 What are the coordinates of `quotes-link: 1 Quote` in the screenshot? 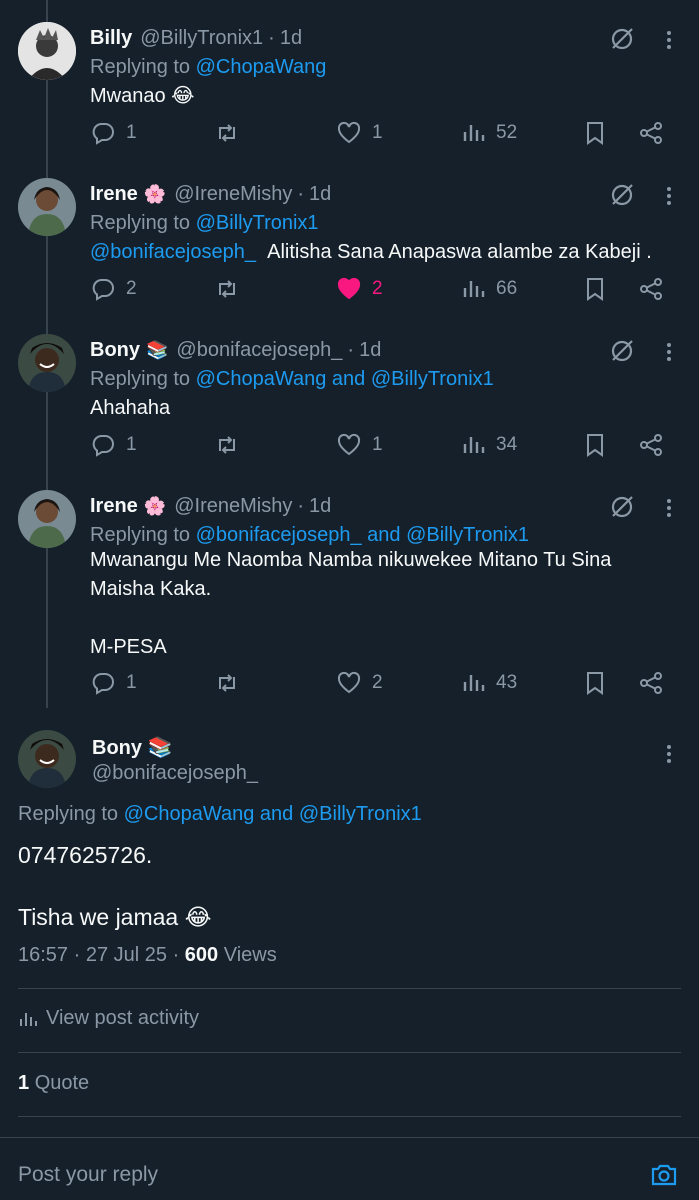 It's located at (53, 1083).